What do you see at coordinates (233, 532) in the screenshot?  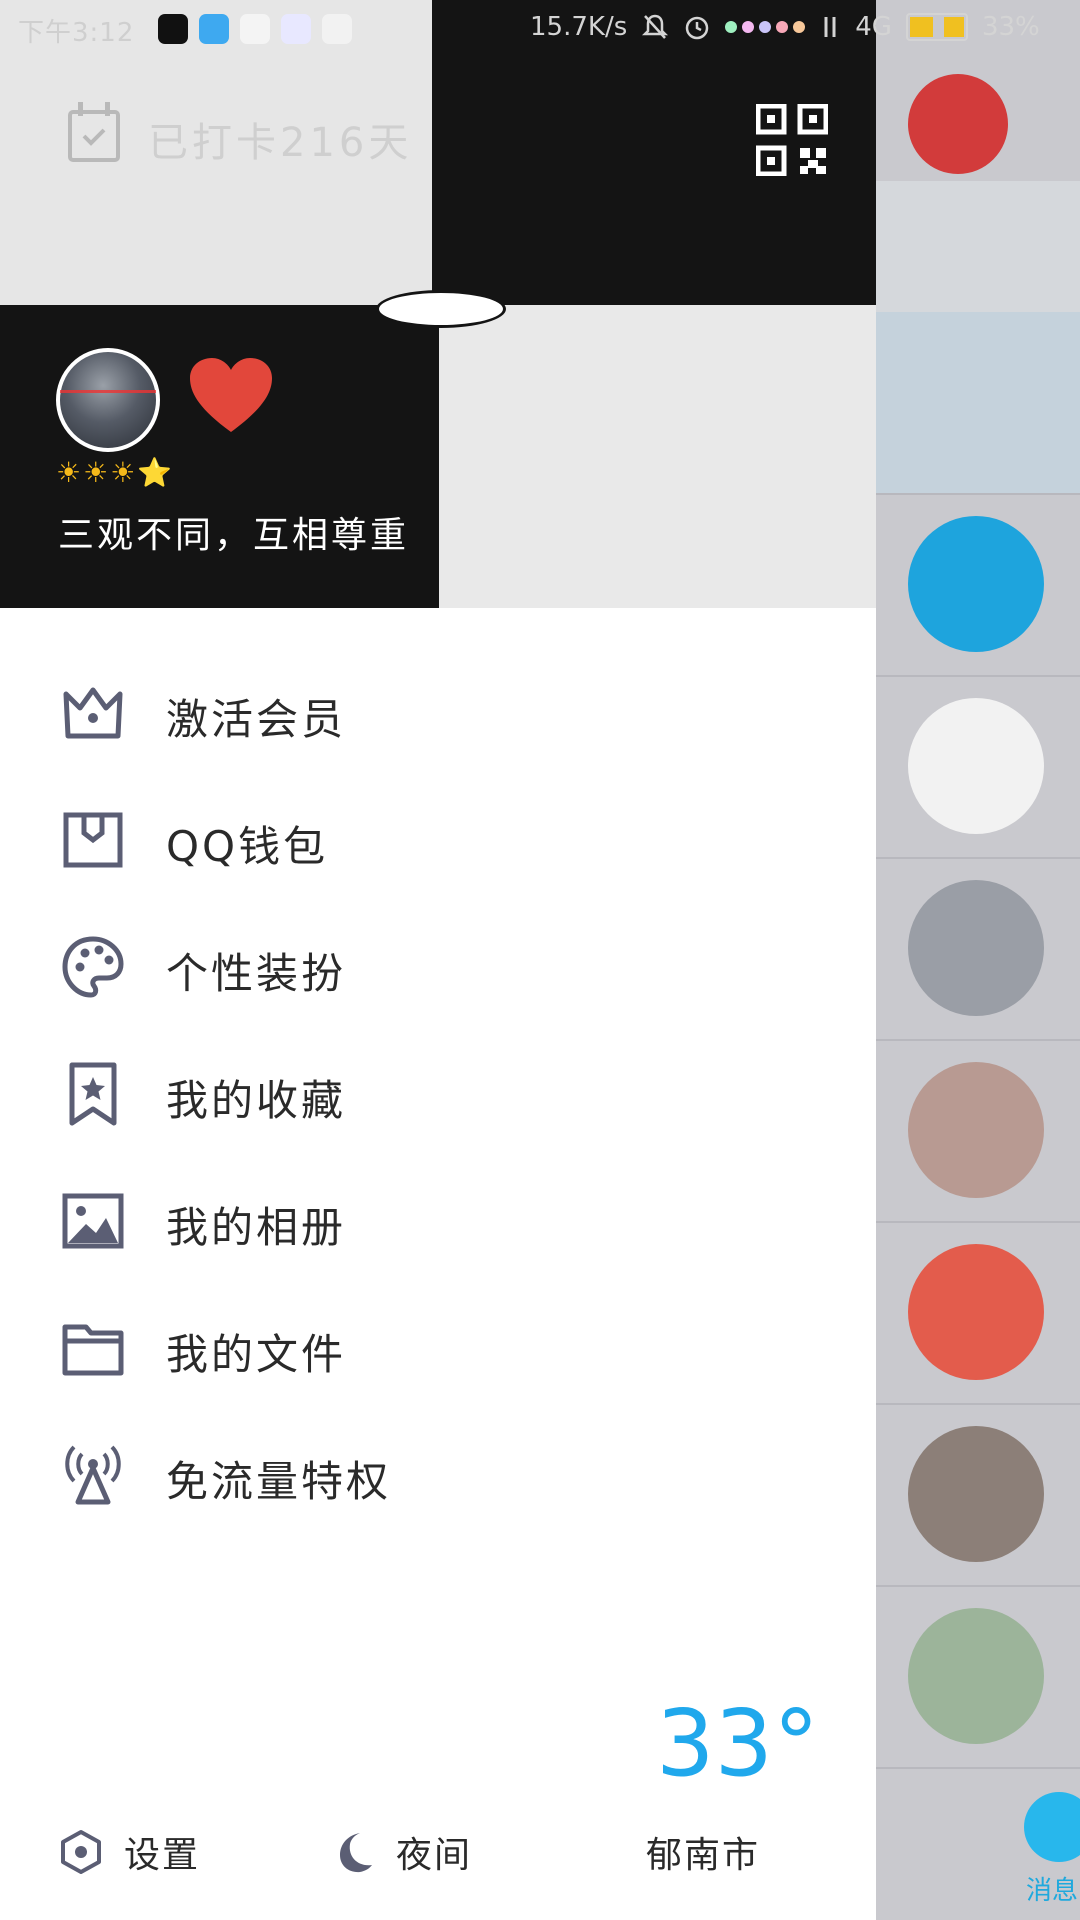 I see `user-signature: 三观不同，互相尊重` at bounding box center [233, 532].